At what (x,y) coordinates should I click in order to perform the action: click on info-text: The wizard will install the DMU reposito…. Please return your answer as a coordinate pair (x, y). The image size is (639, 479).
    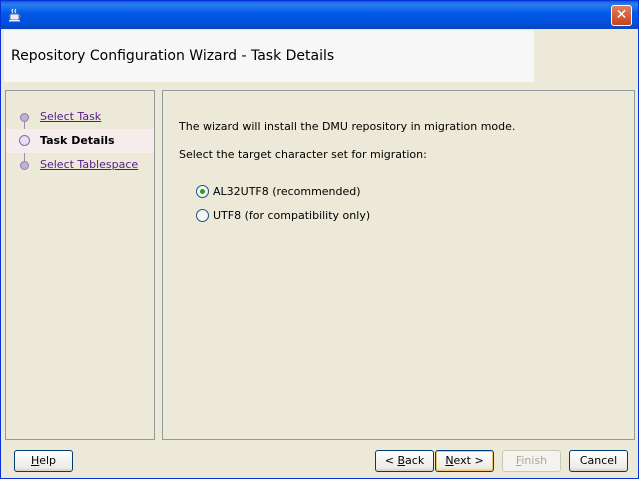
    Looking at the image, I should click on (347, 126).